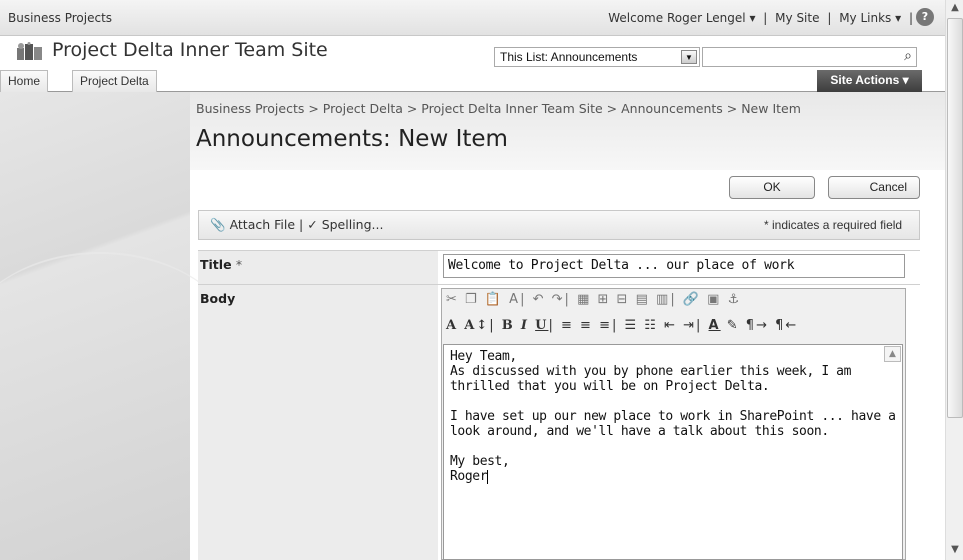 The width and height of the screenshot is (963, 560). Describe the element at coordinates (605, 325) in the screenshot. I see `align-right-icon: ≡` at that location.